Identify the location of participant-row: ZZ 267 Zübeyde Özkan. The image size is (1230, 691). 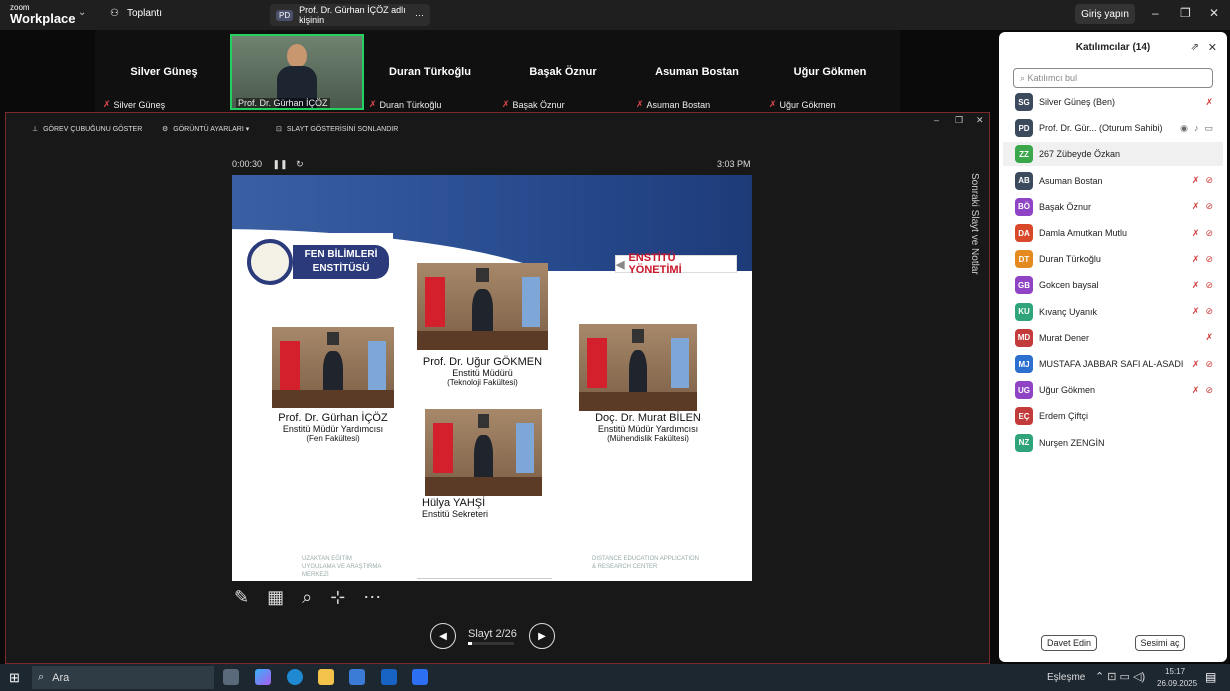
(1113, 154).